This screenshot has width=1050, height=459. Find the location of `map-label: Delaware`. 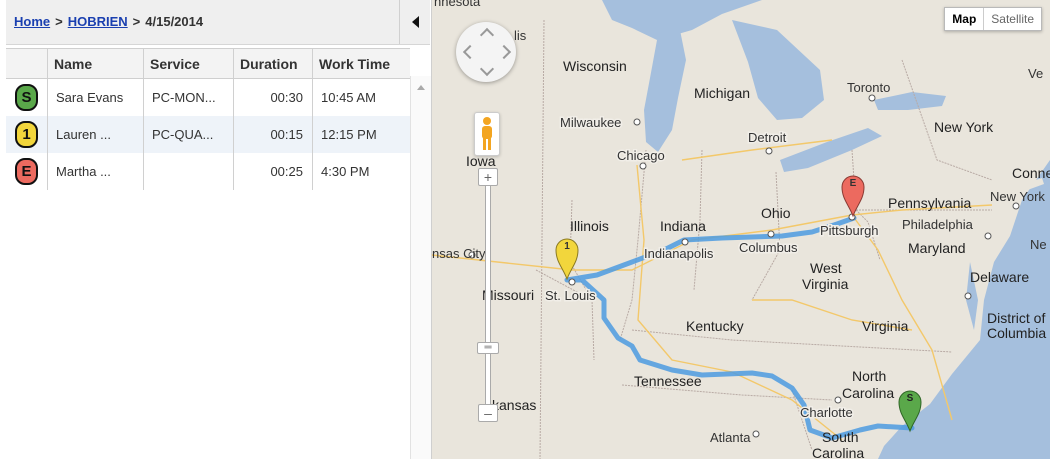

map-label: Delaware is located at coordinates (999, 277).